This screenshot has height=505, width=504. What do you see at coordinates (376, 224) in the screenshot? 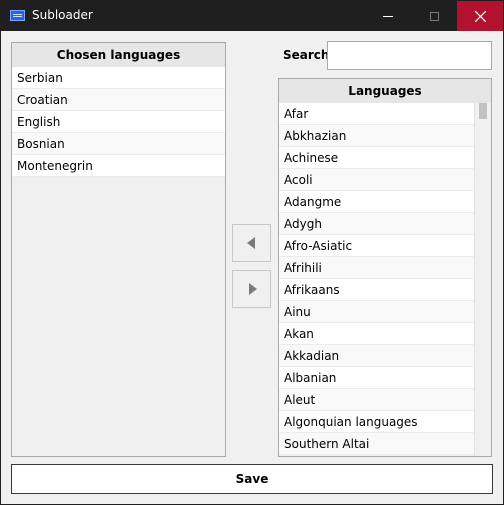
I see `list-item: Adygh` at bounding box center [376, 224].